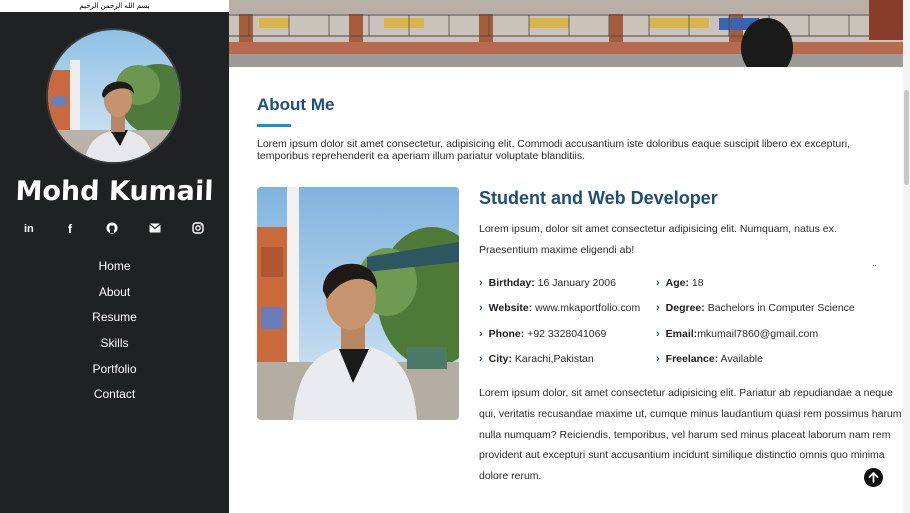 This screenshot has height=513, width=910. I want to click on social-links: in f, so click(114, 228).